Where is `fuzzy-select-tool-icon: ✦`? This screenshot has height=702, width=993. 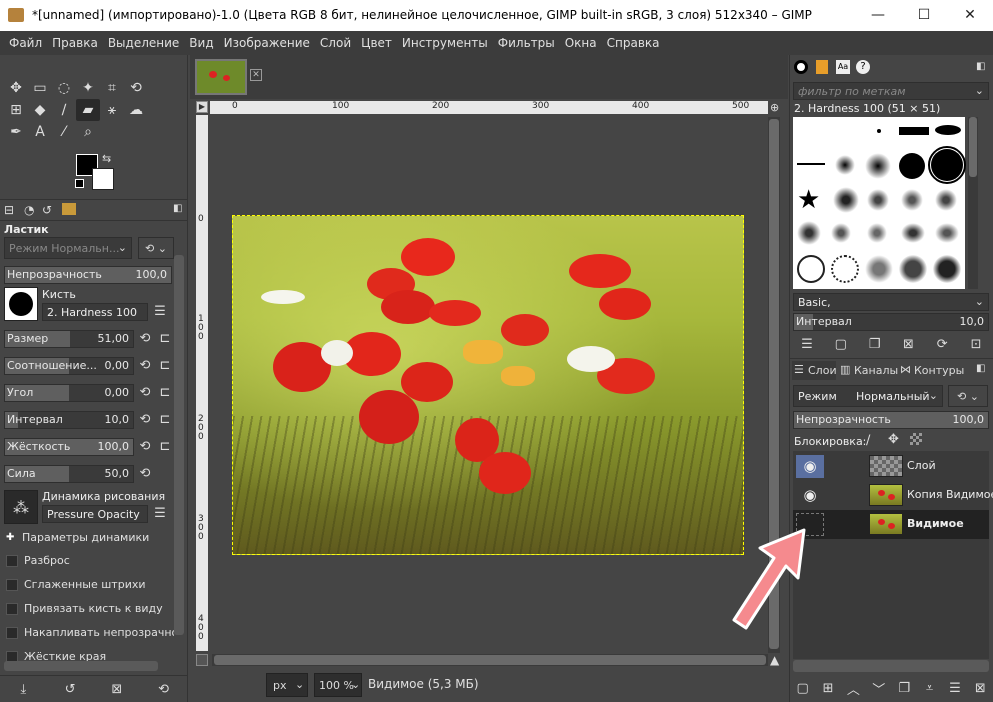
fuzzy-select-tool-icon: ✦ is located at coordinates (88, 88).